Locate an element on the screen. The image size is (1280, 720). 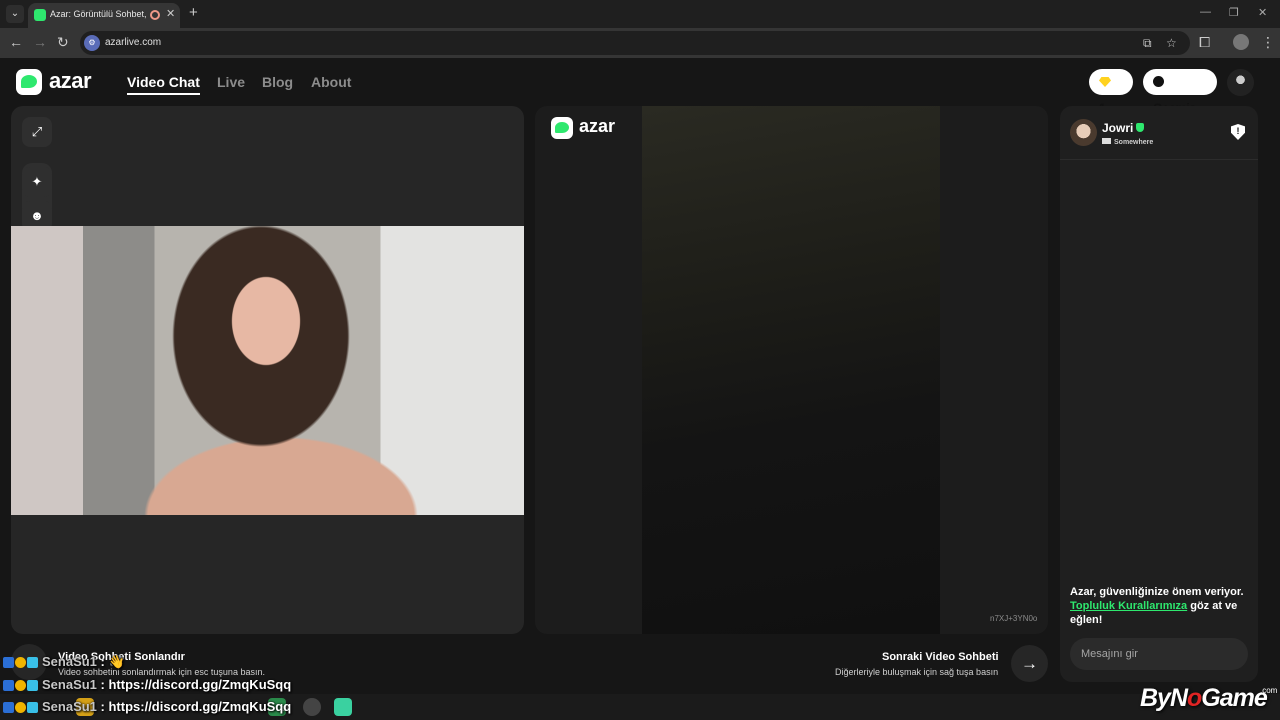
gems-button: 1 is located at coordinates (1111, 92).